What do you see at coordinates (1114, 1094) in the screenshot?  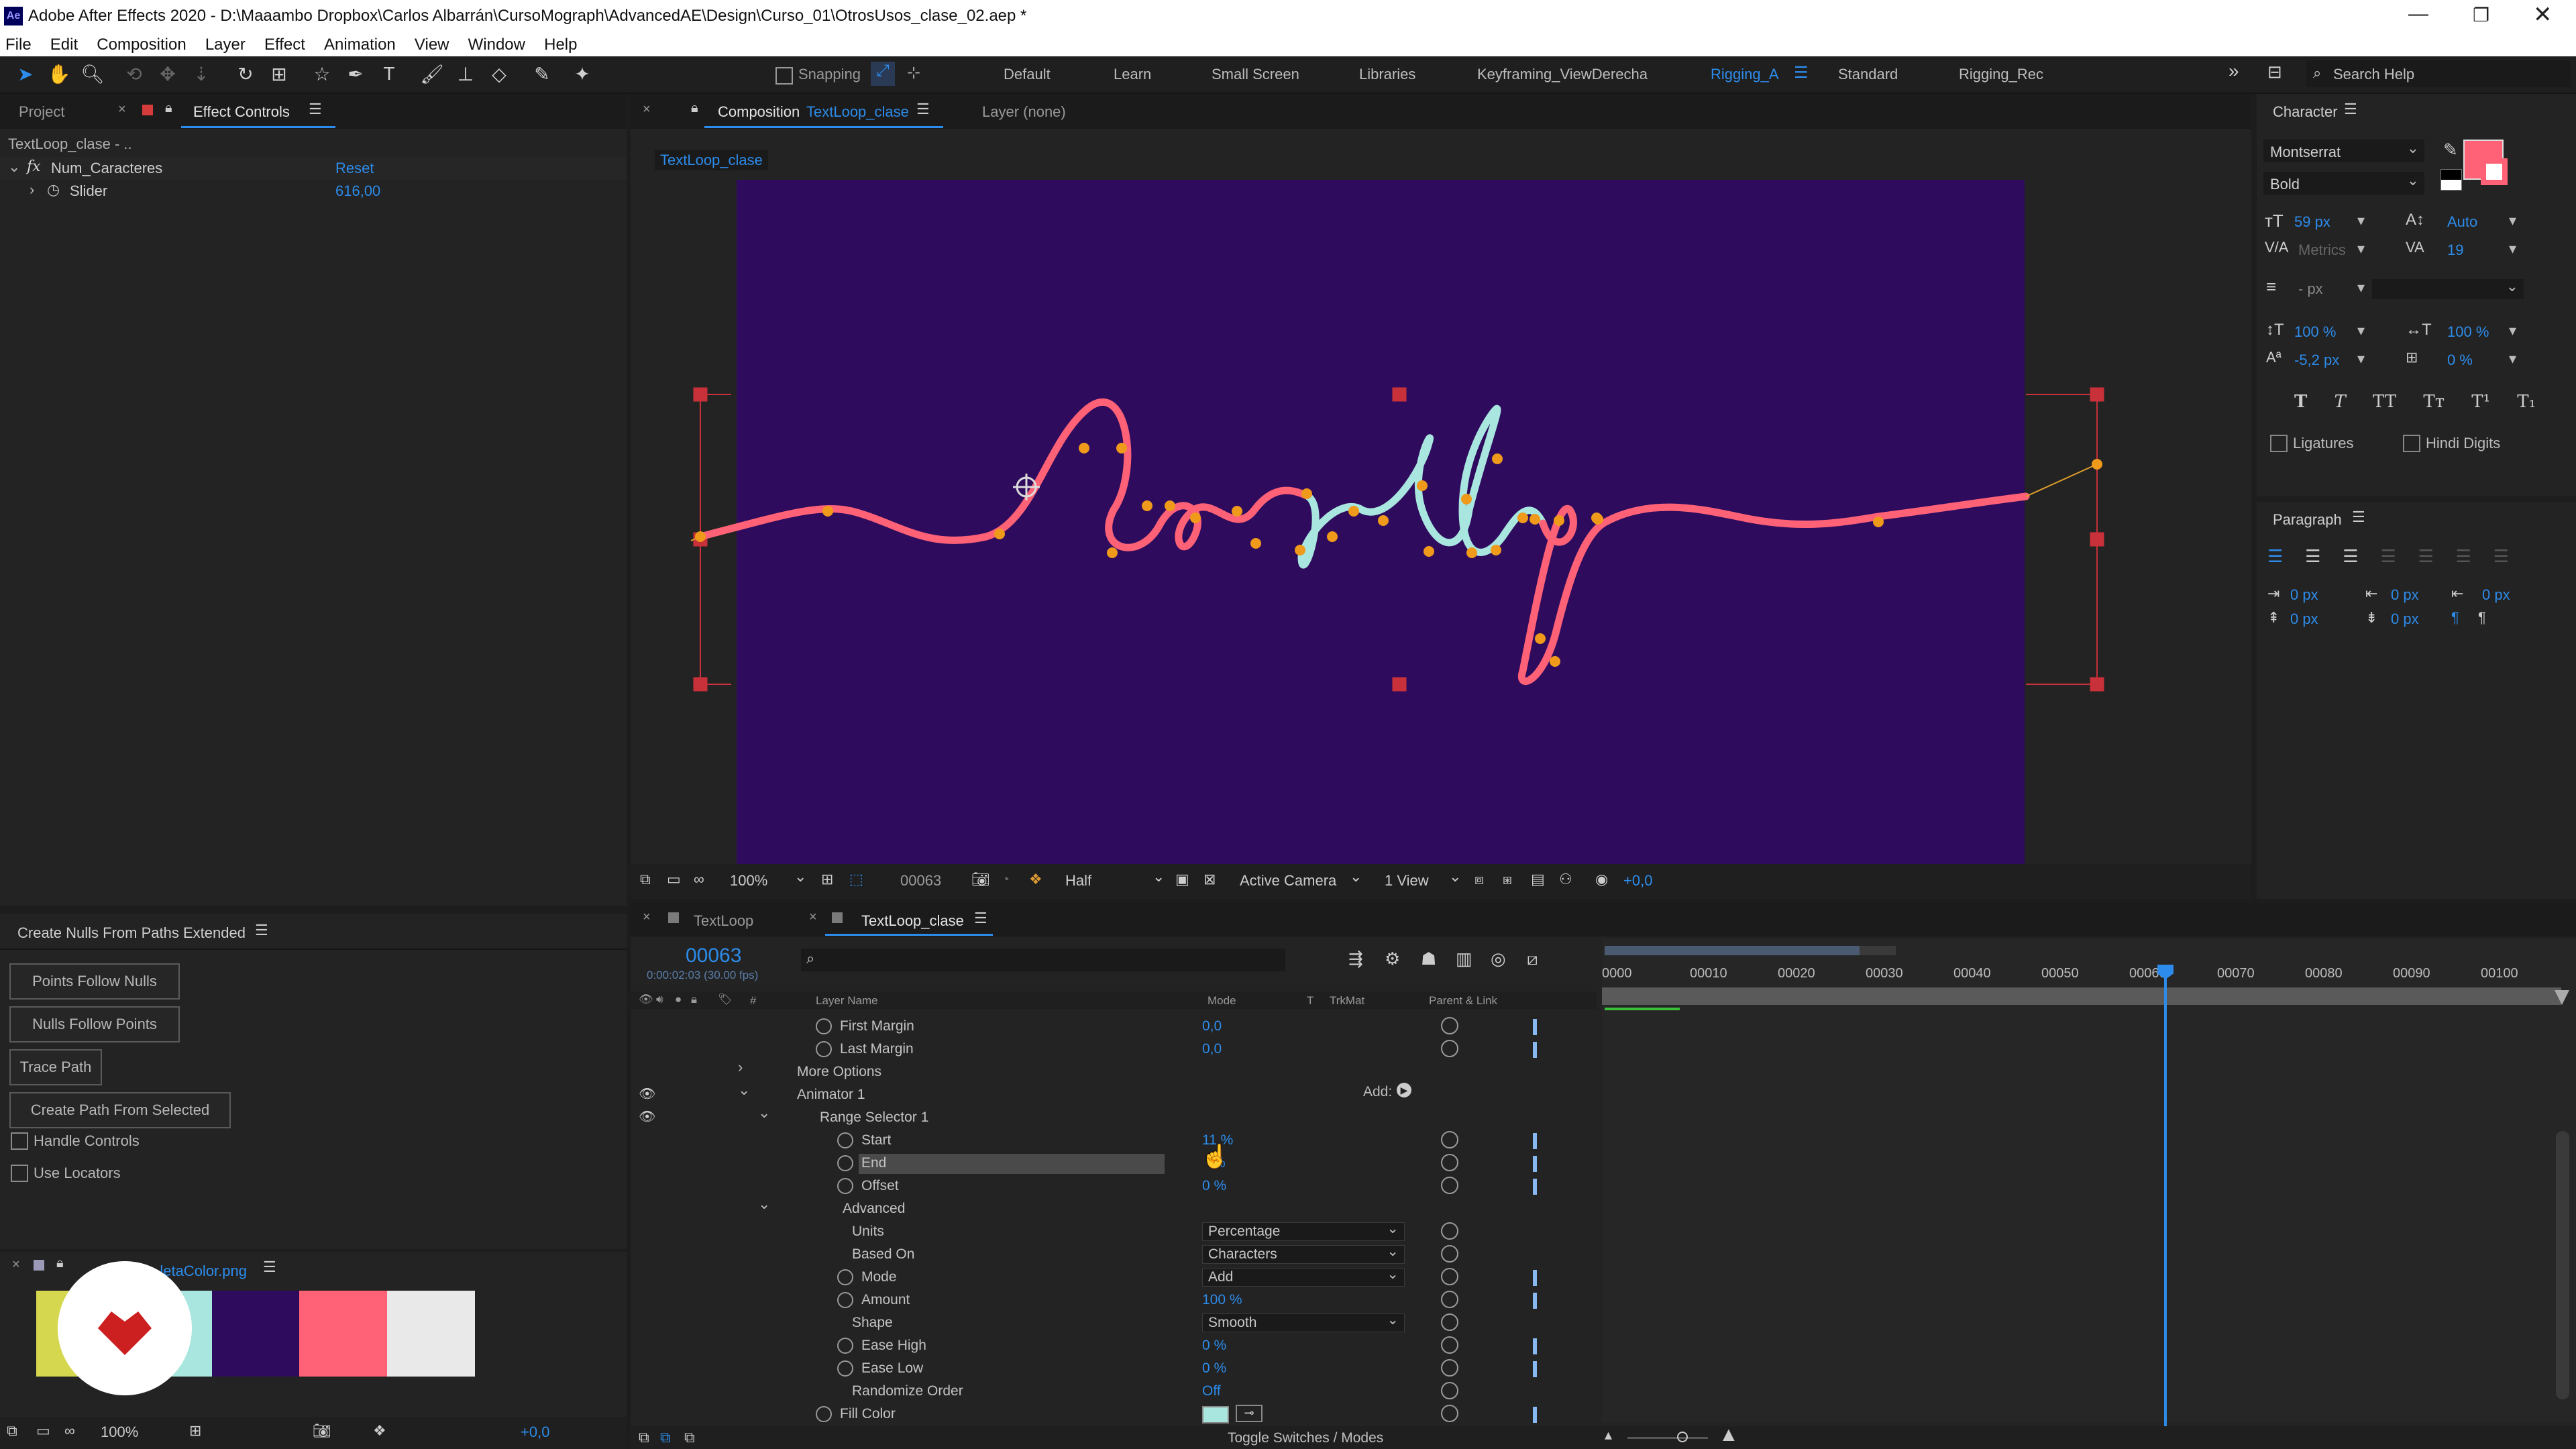 I see `timeline-property-row: 👁︎ ⌄ Animator 1` at bounding box center [1114, 1094].